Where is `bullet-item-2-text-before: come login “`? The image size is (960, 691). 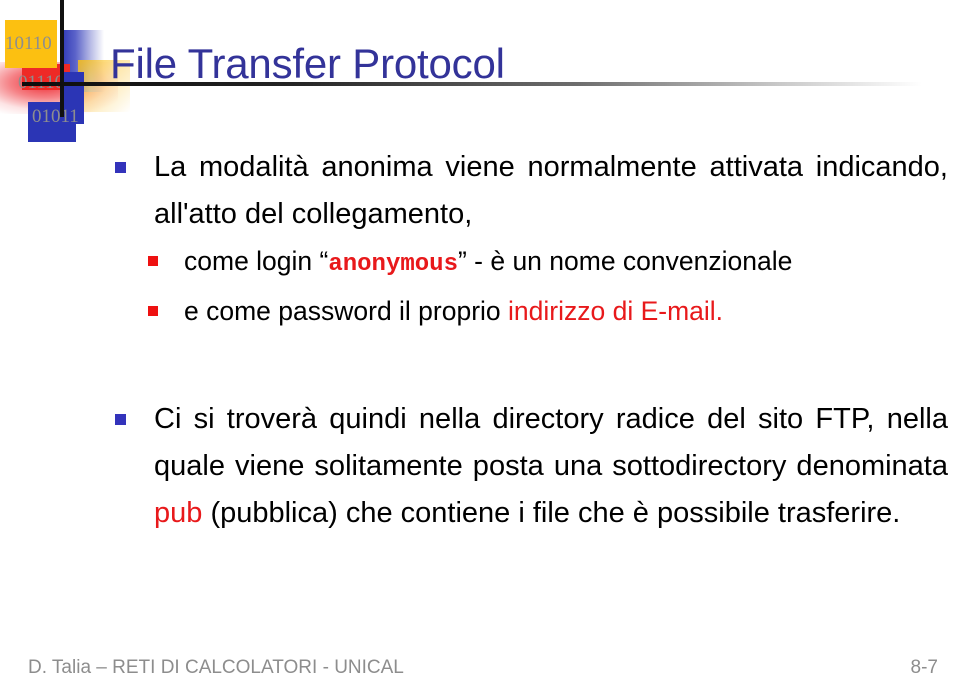 bullet-item-2-text-before: come login “ is located at coordinates (256, 261).